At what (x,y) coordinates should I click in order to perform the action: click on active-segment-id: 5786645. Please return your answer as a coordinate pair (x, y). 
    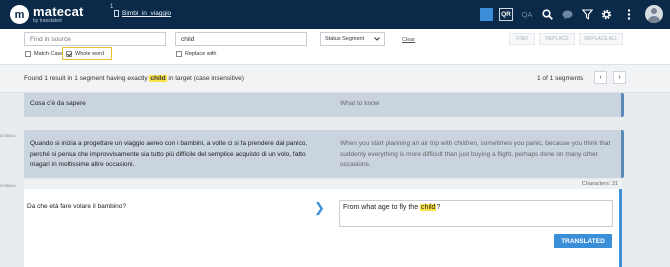
    Looking at the image, I should click on (8, 185).